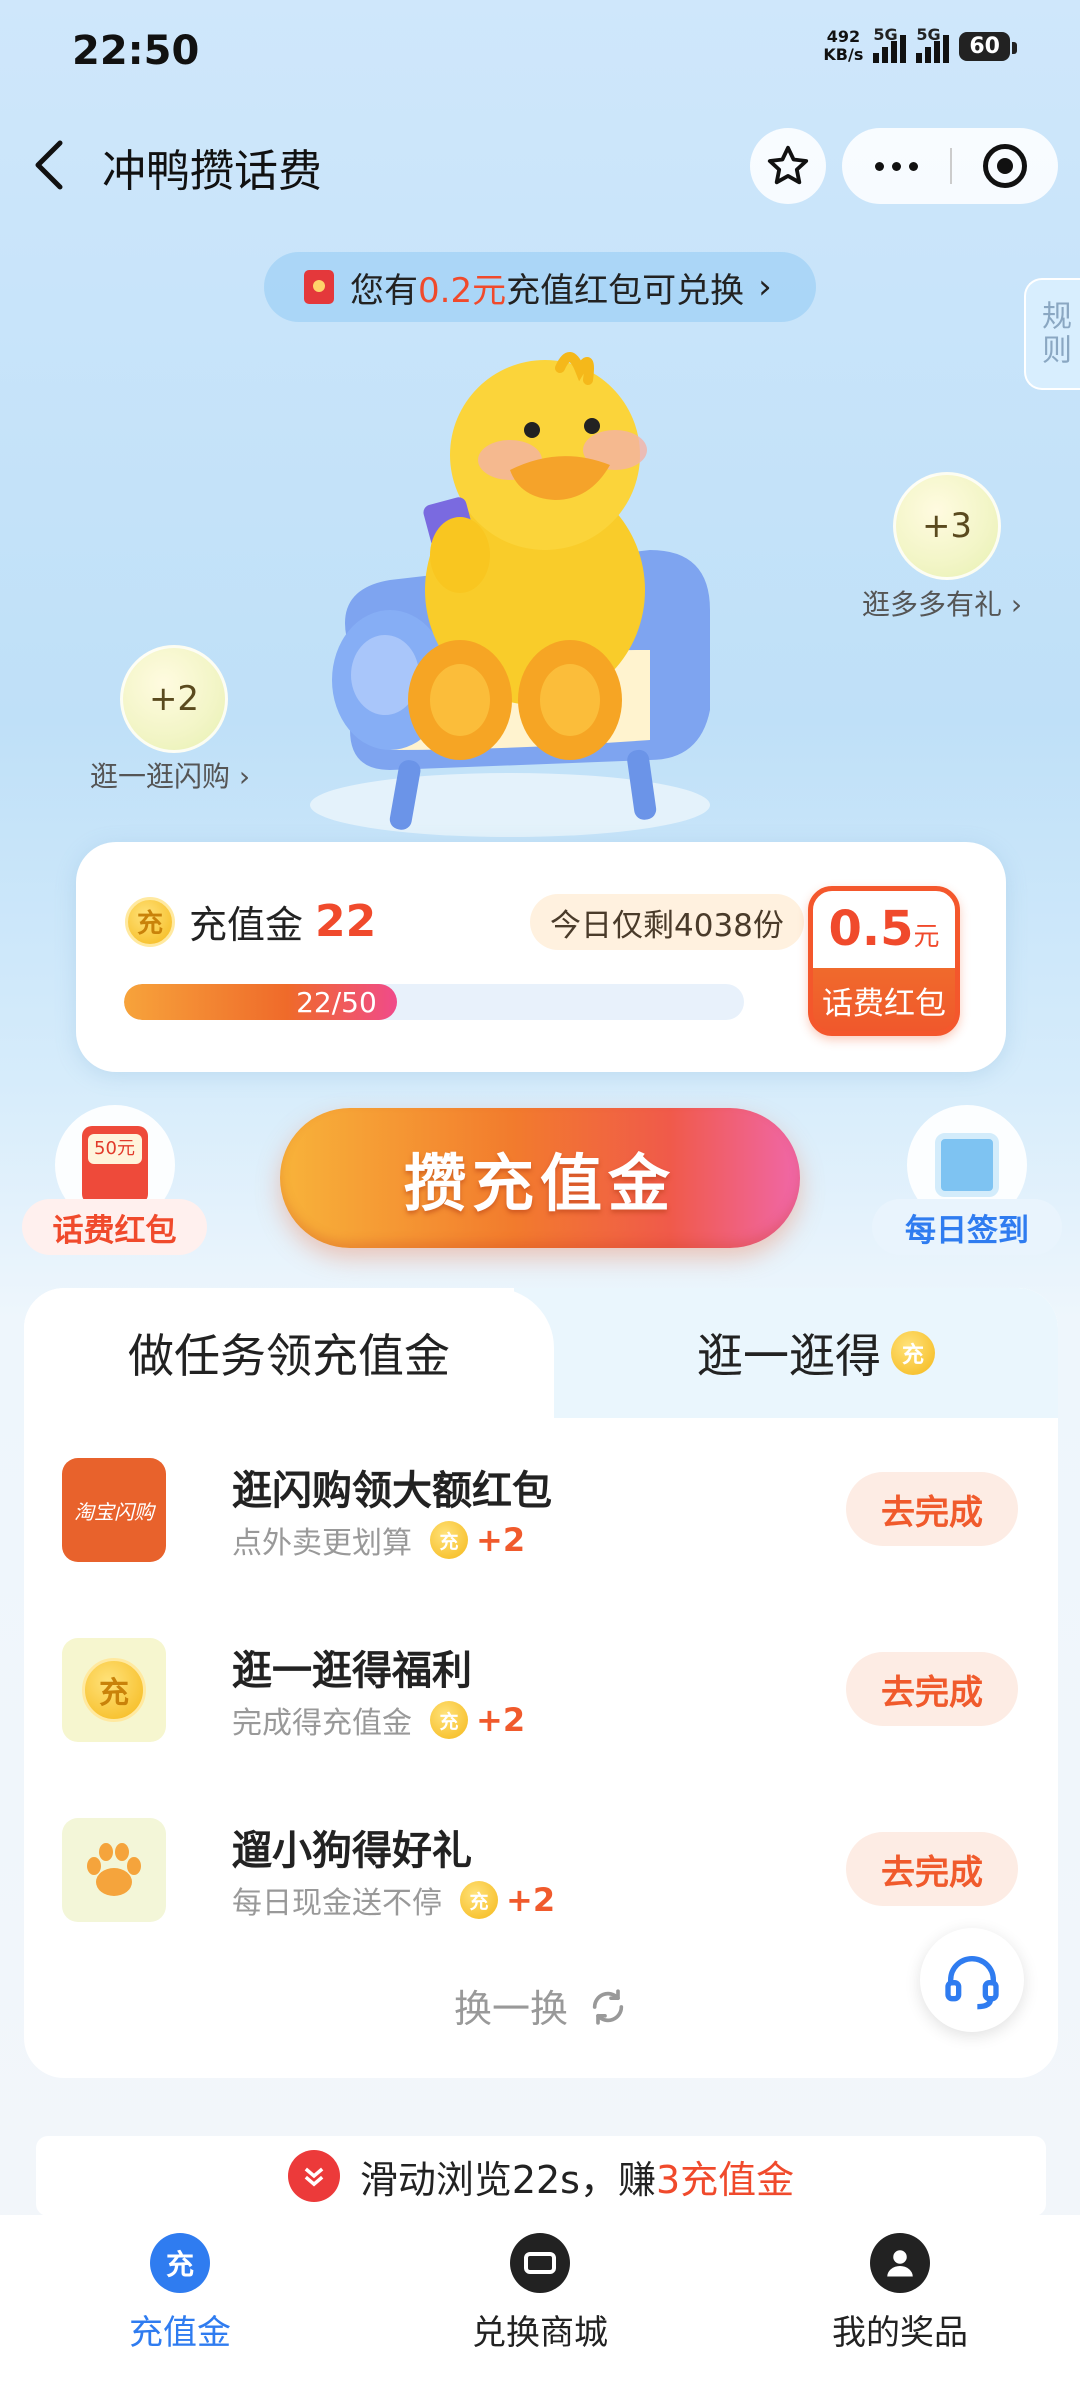  What do you see at coordinates (1052, 334) in the screenshot?
I see `rules-tab: 规则` at bounding box center [1052, 334].